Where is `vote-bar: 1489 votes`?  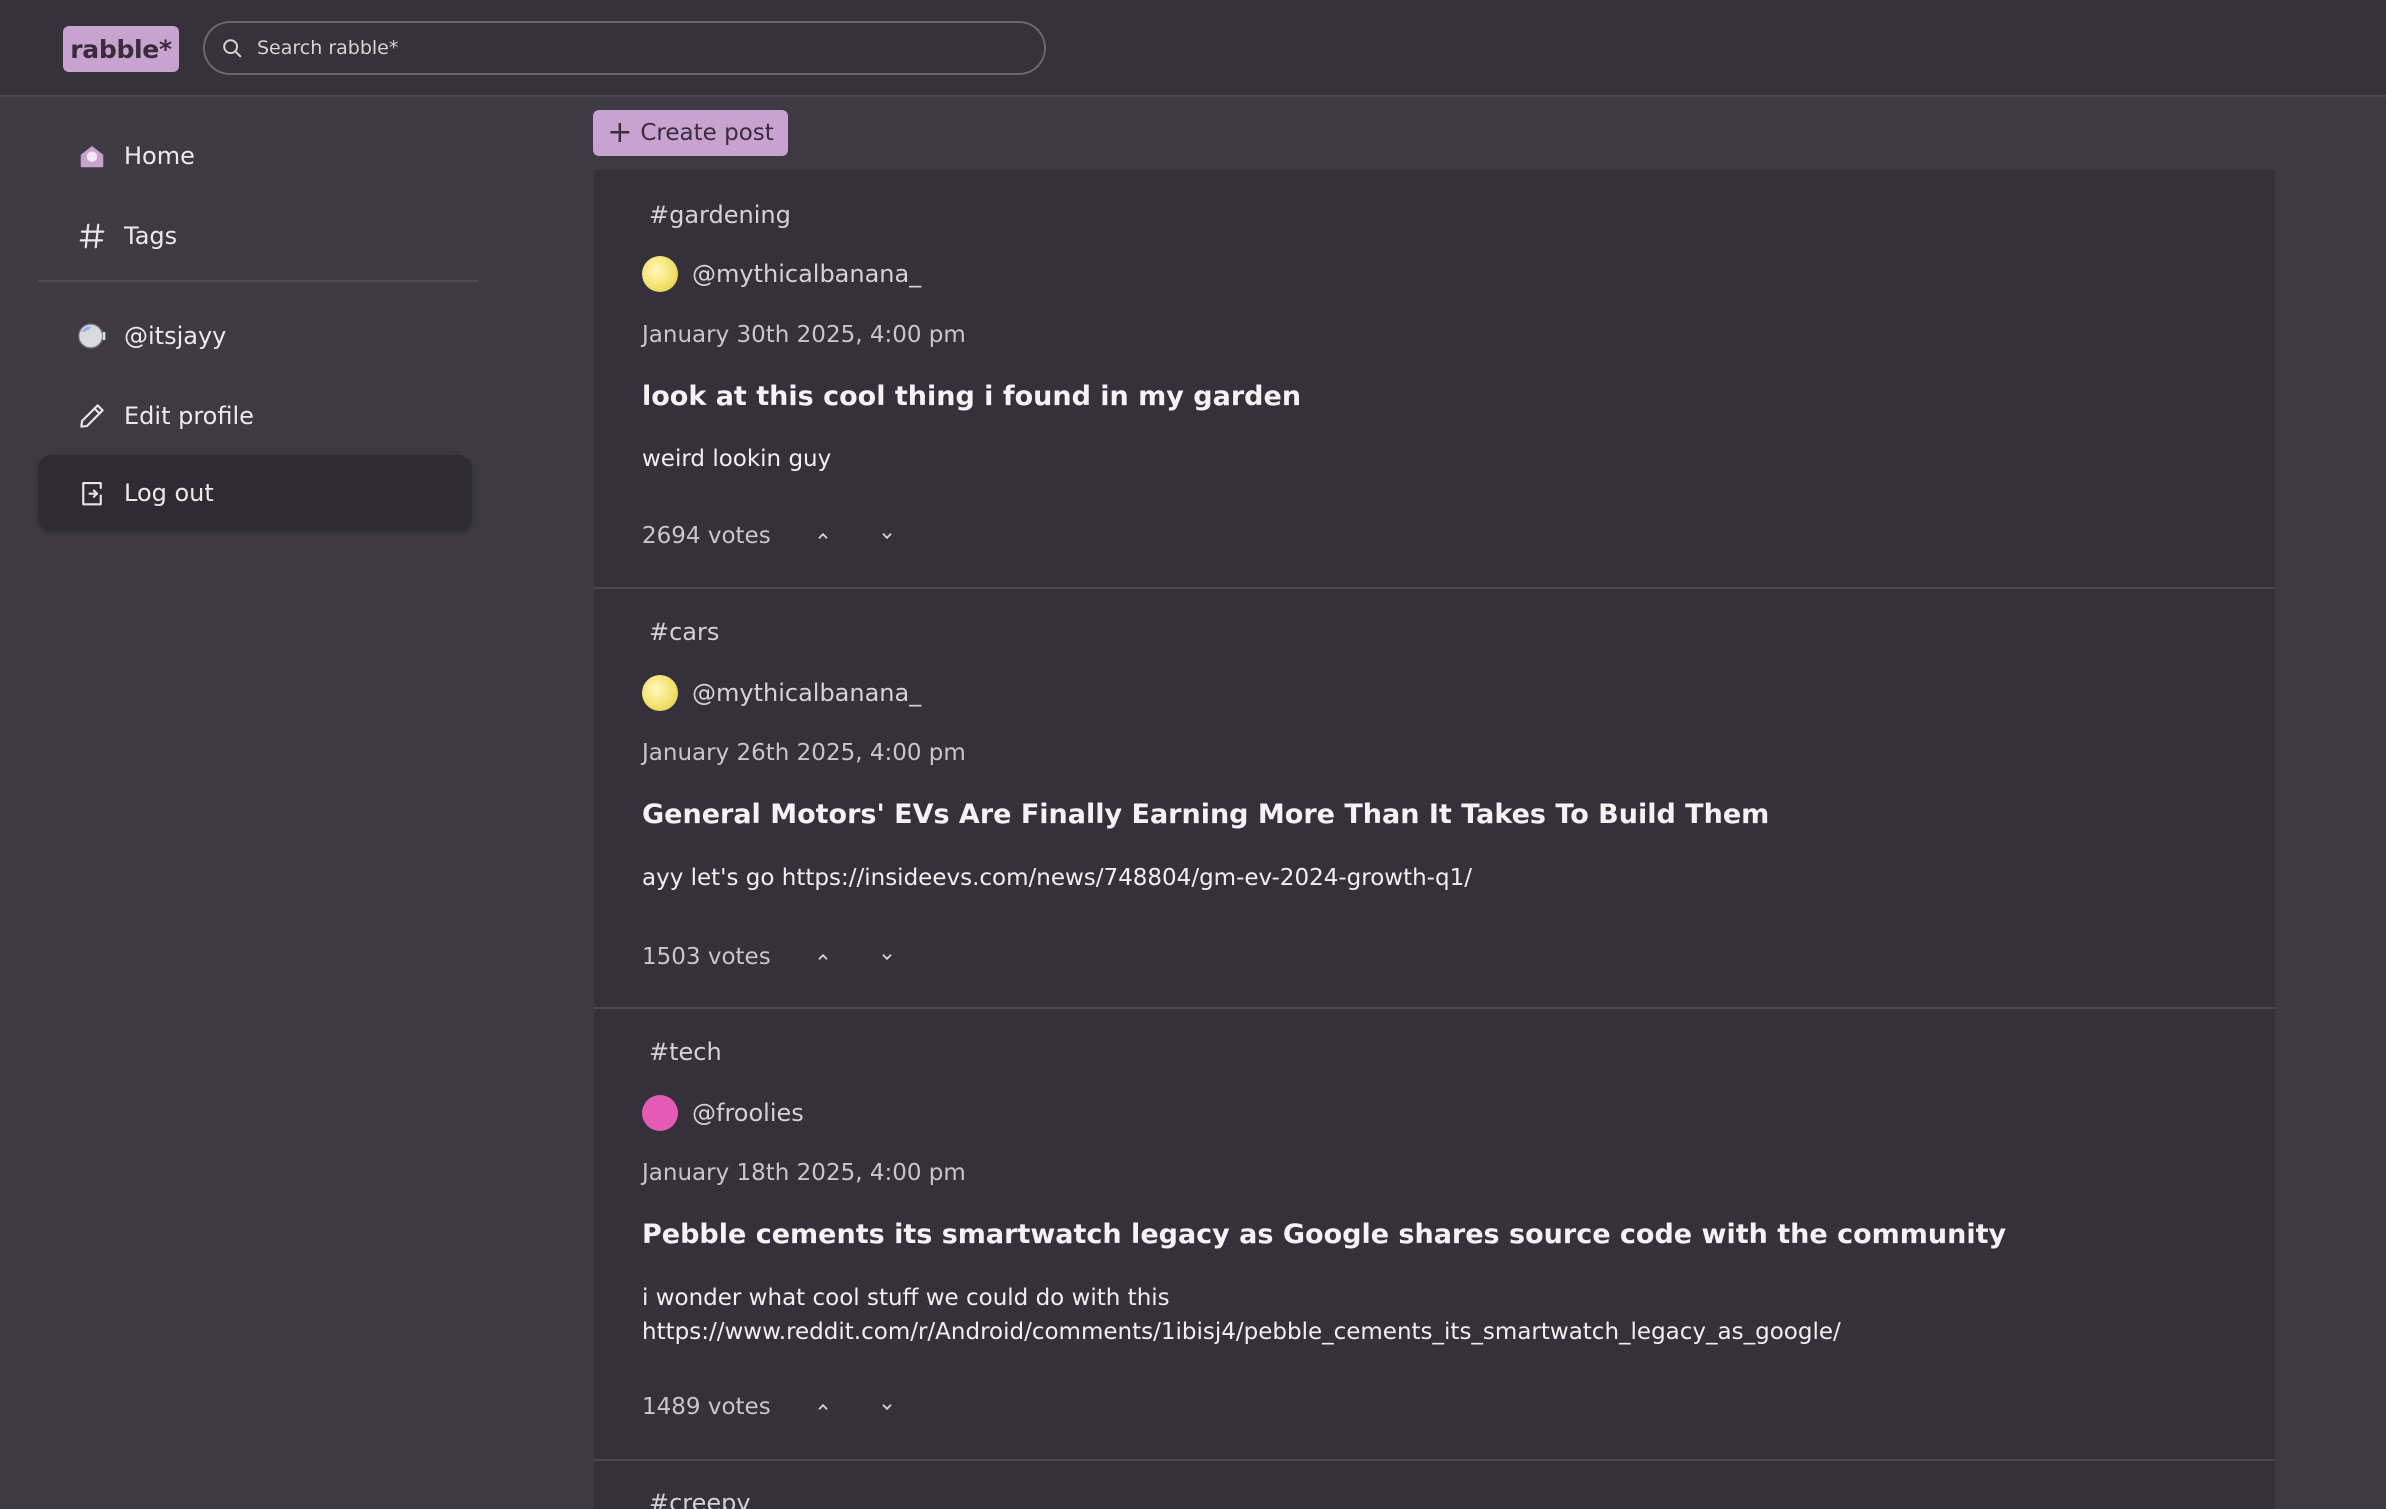
vote-bar: 1489 votes is located at coordinates (770, 1407).